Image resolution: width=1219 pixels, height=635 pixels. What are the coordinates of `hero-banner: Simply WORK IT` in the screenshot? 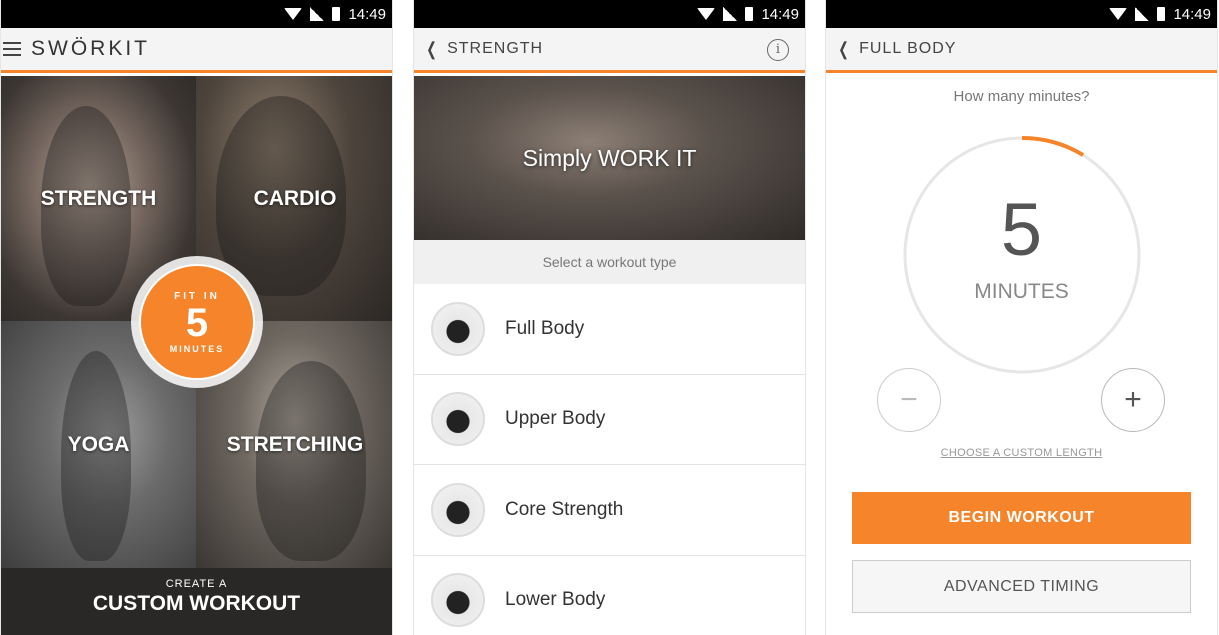 It's located at (609, 158).